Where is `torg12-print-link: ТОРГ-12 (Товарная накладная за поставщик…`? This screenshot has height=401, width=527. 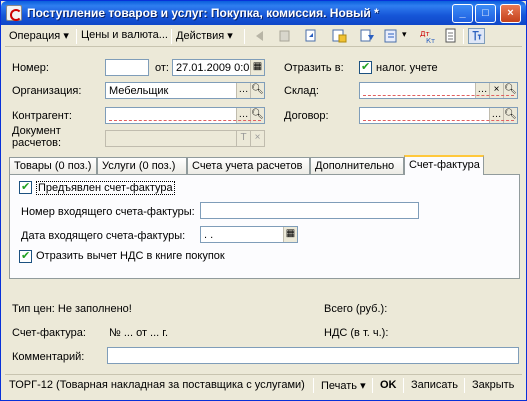
torg12-print-link: ТОРГ-12 (Товарная накладная за поставщик… is located at coordinates (157, 385).